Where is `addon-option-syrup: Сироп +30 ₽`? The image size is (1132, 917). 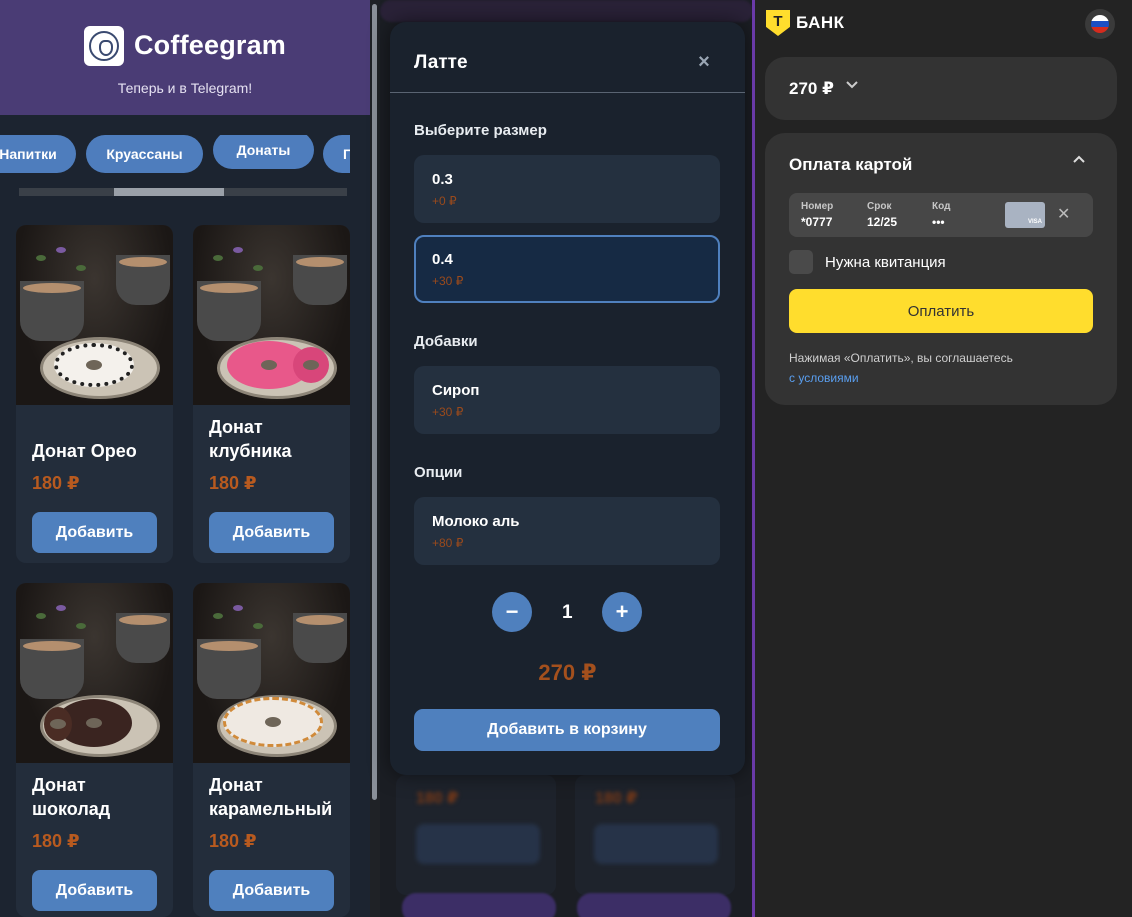
addon-option-syrup: Сироп +30 ₽ is located at coordinates (567, 400).